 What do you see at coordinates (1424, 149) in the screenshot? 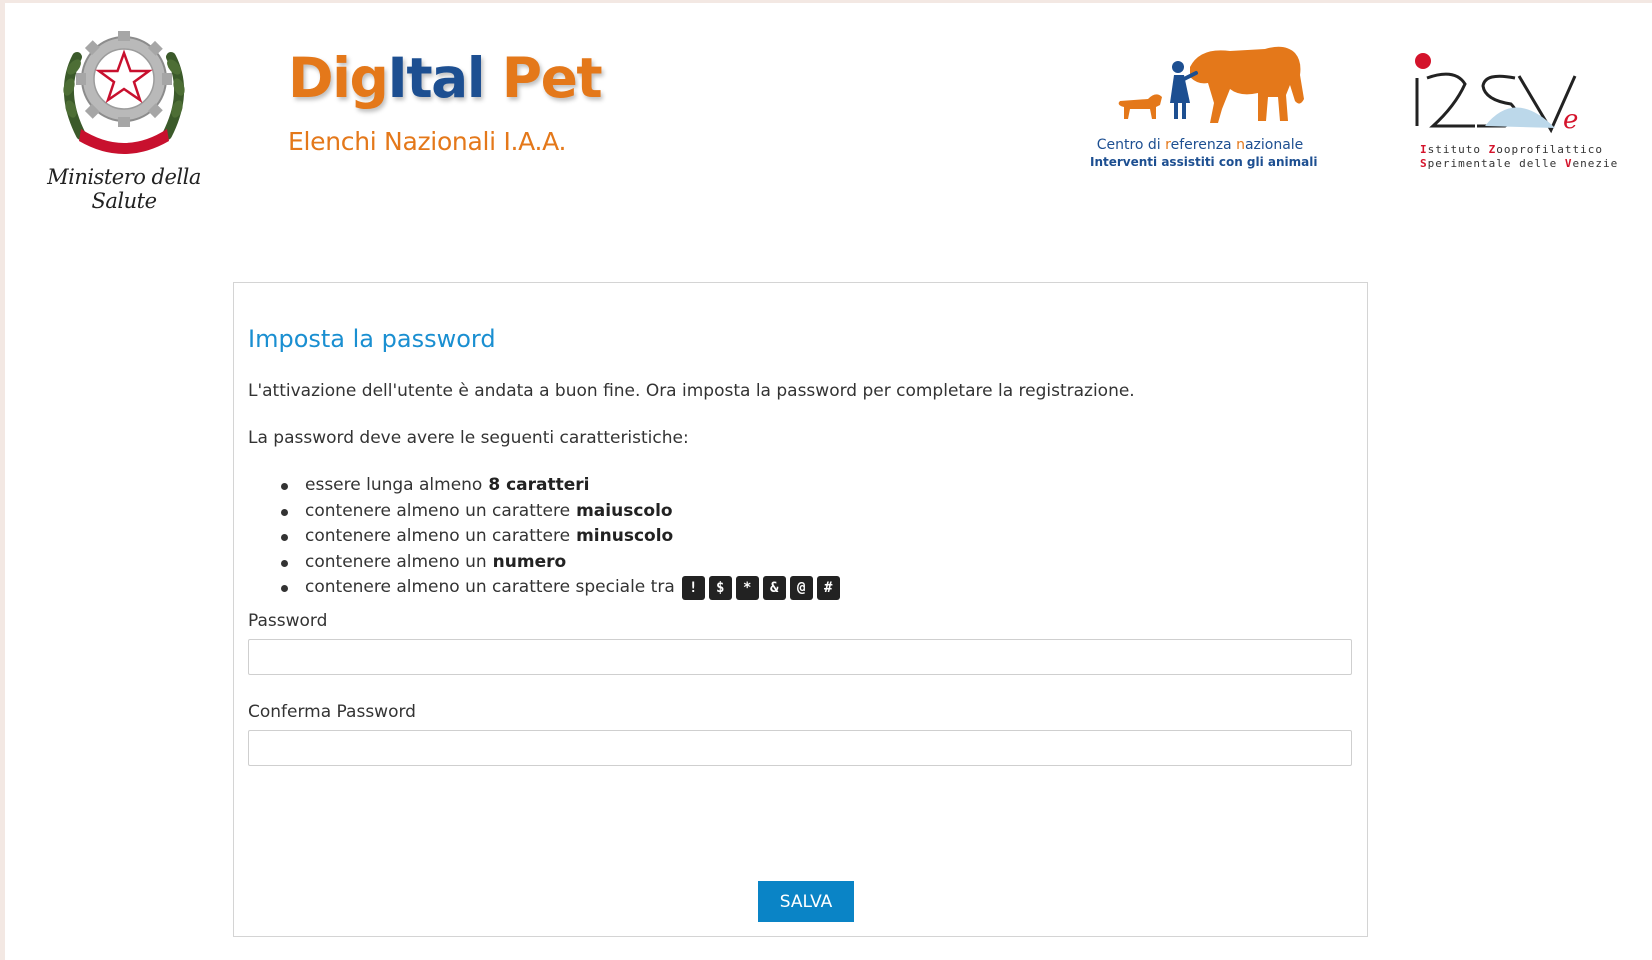
I see `izsve-line1-a: I` at bounding box center [1424, 149].